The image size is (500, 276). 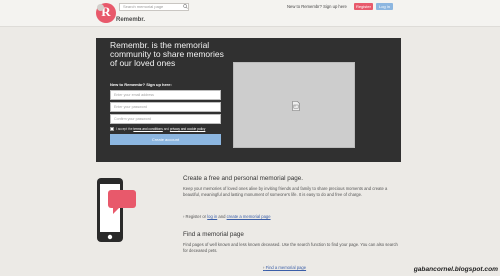 I want to click on section-find-title: Find a memorial page, so click(x=213, y=234).